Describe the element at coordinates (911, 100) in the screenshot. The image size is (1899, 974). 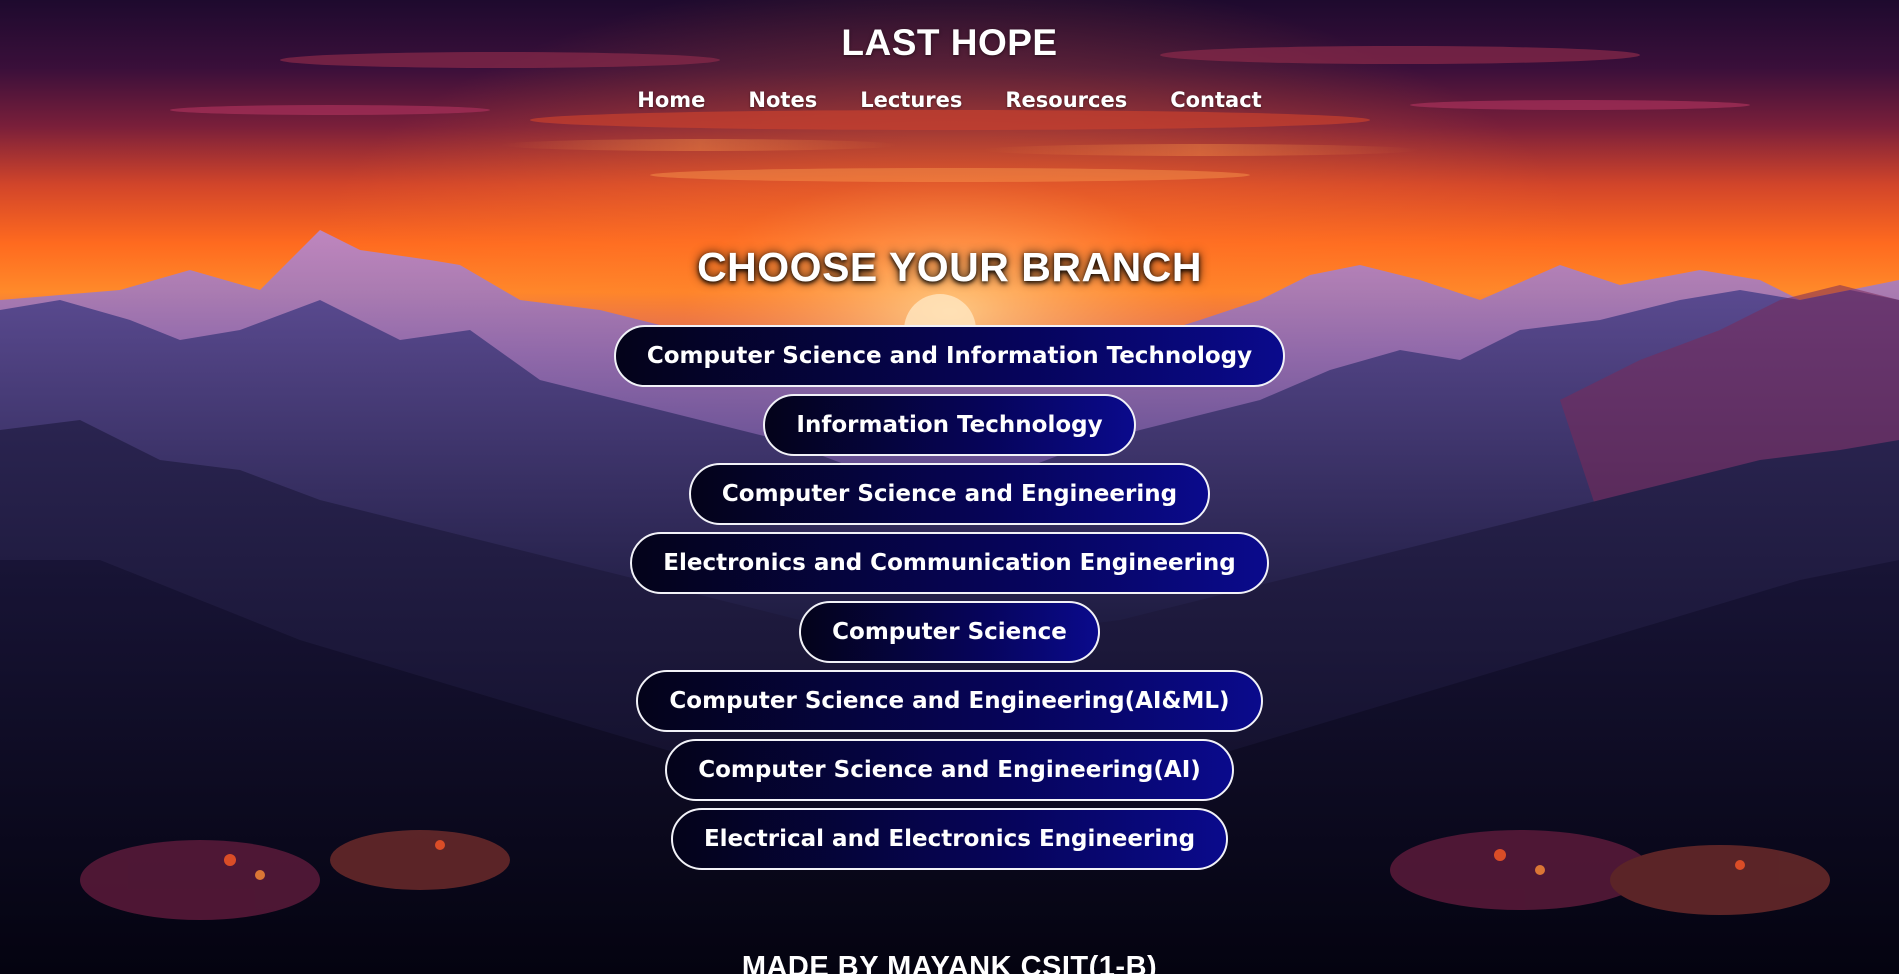
I see `nav-link-lectures: Lectures` at that location.